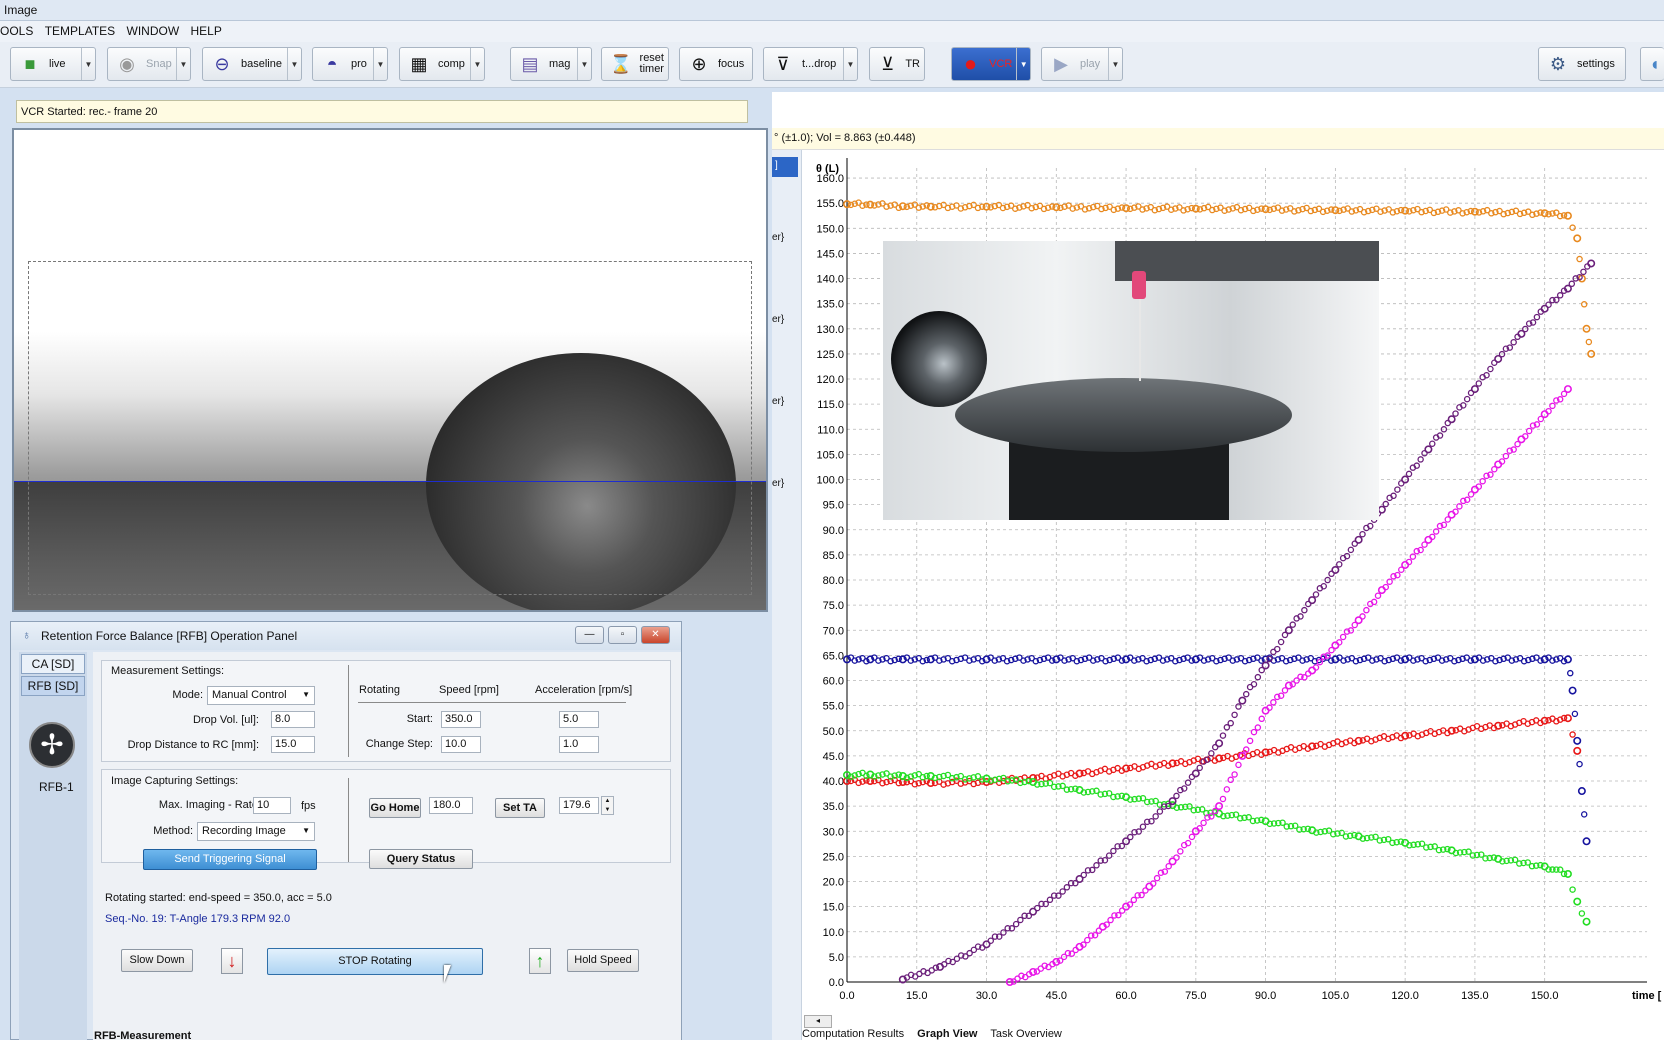  Describe the element at coordinates (293, 744) in the screenshot. I see `drop-distance-field: 15.0` at that location.